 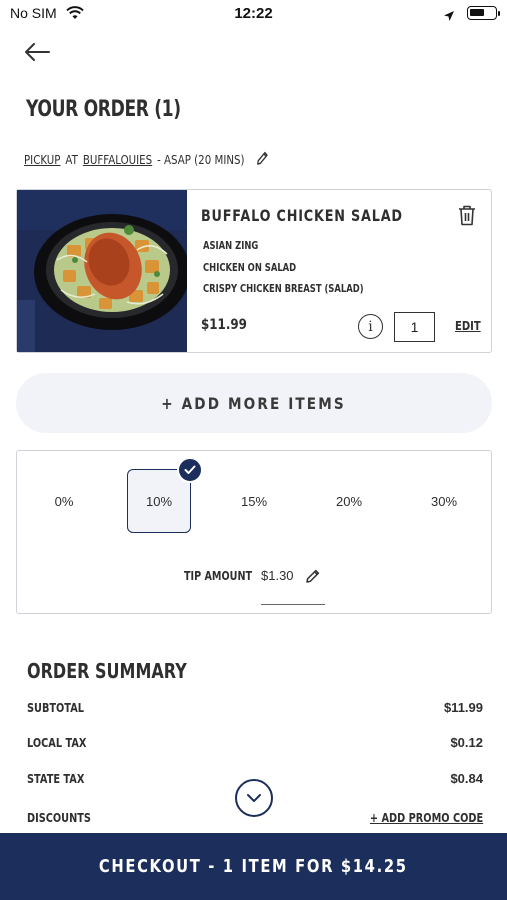 What do you see at coordinates (463, 707) in the screenshot?
I see `summary-value: $11.99` at bounding box center [463, 707].